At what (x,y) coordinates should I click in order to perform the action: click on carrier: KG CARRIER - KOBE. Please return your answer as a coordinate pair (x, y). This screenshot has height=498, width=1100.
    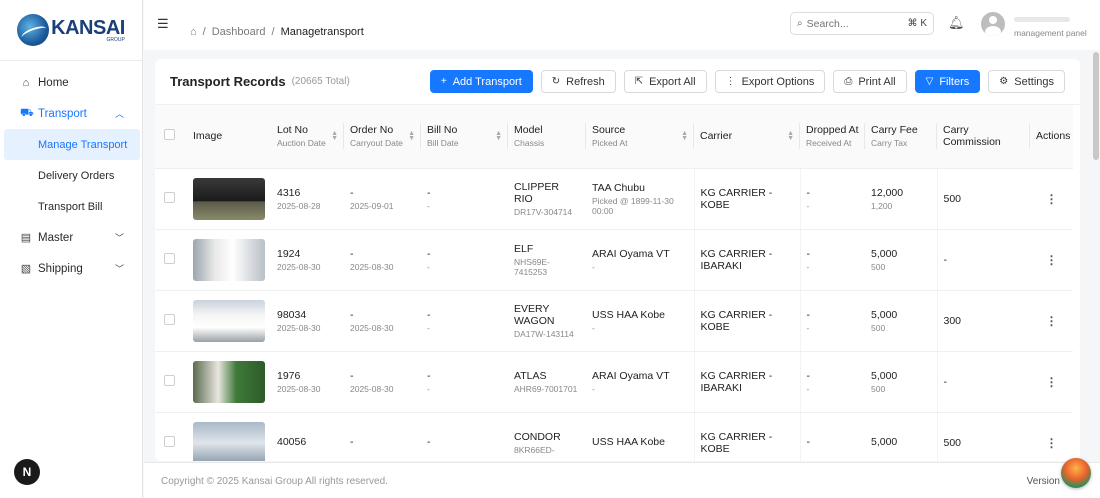
    Looking at the image, I should click on (736, 320).